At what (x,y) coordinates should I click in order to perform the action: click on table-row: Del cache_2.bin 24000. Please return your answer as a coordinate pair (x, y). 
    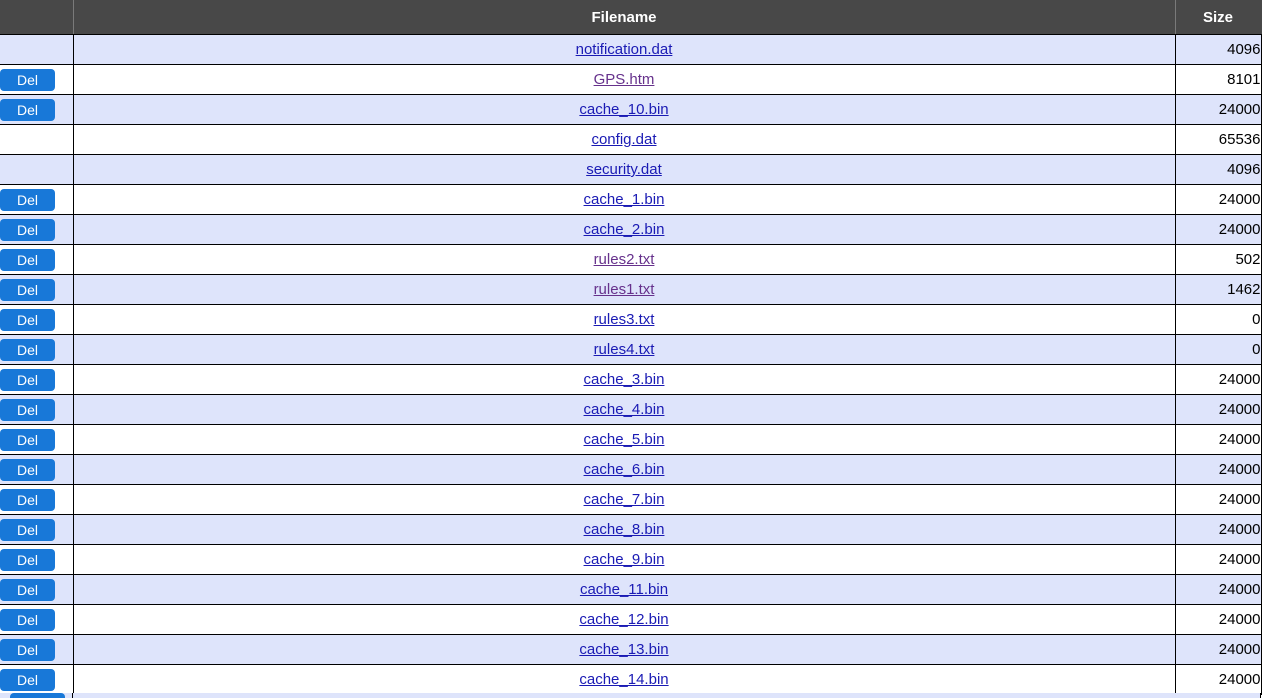
    Looking at the image, I should click on (631, 229).